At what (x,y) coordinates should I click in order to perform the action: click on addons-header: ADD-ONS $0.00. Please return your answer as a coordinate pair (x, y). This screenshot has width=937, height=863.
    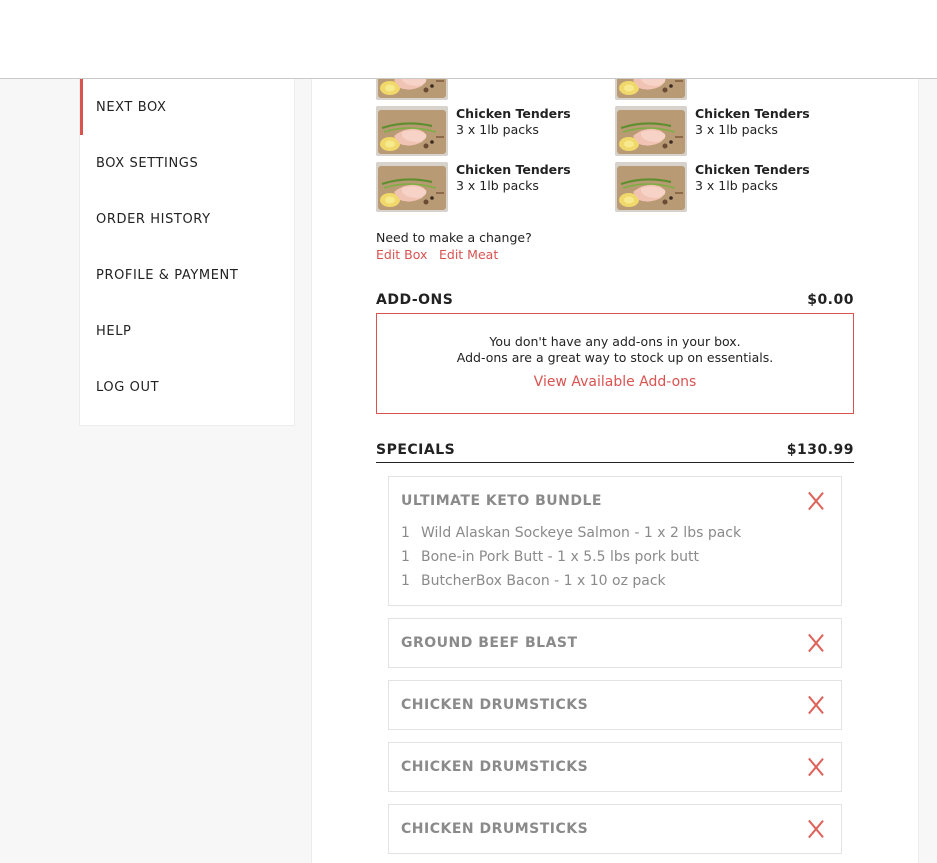
    Looking at the image, I should click on (615, 303).